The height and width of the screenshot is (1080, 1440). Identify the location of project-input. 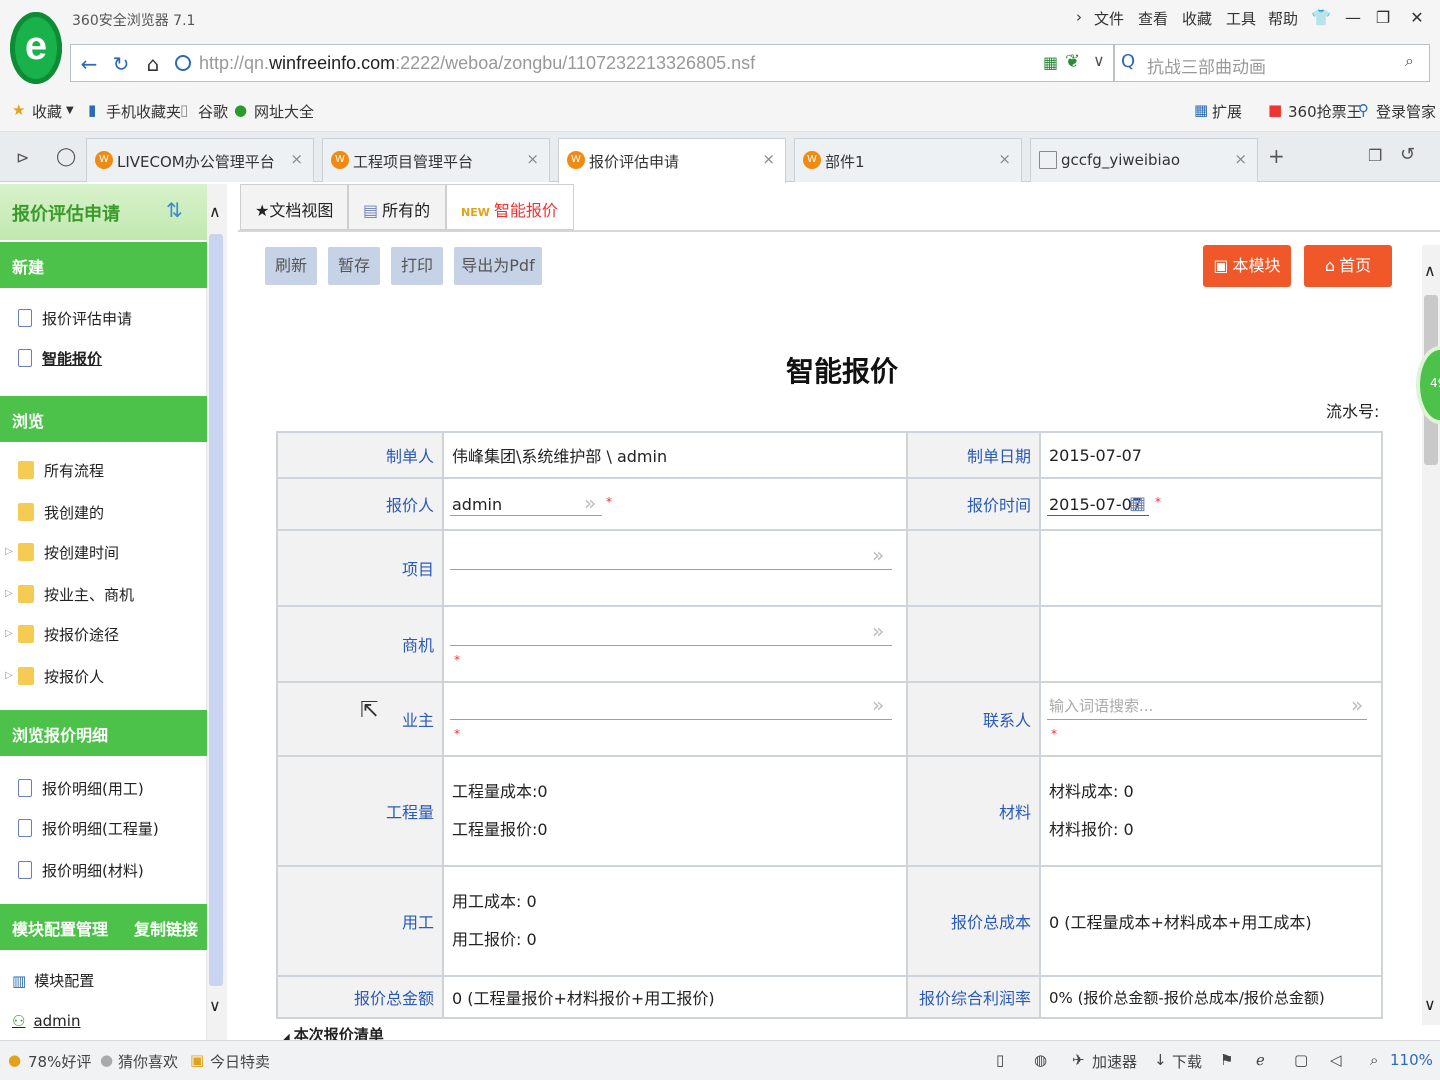
(671, 569).